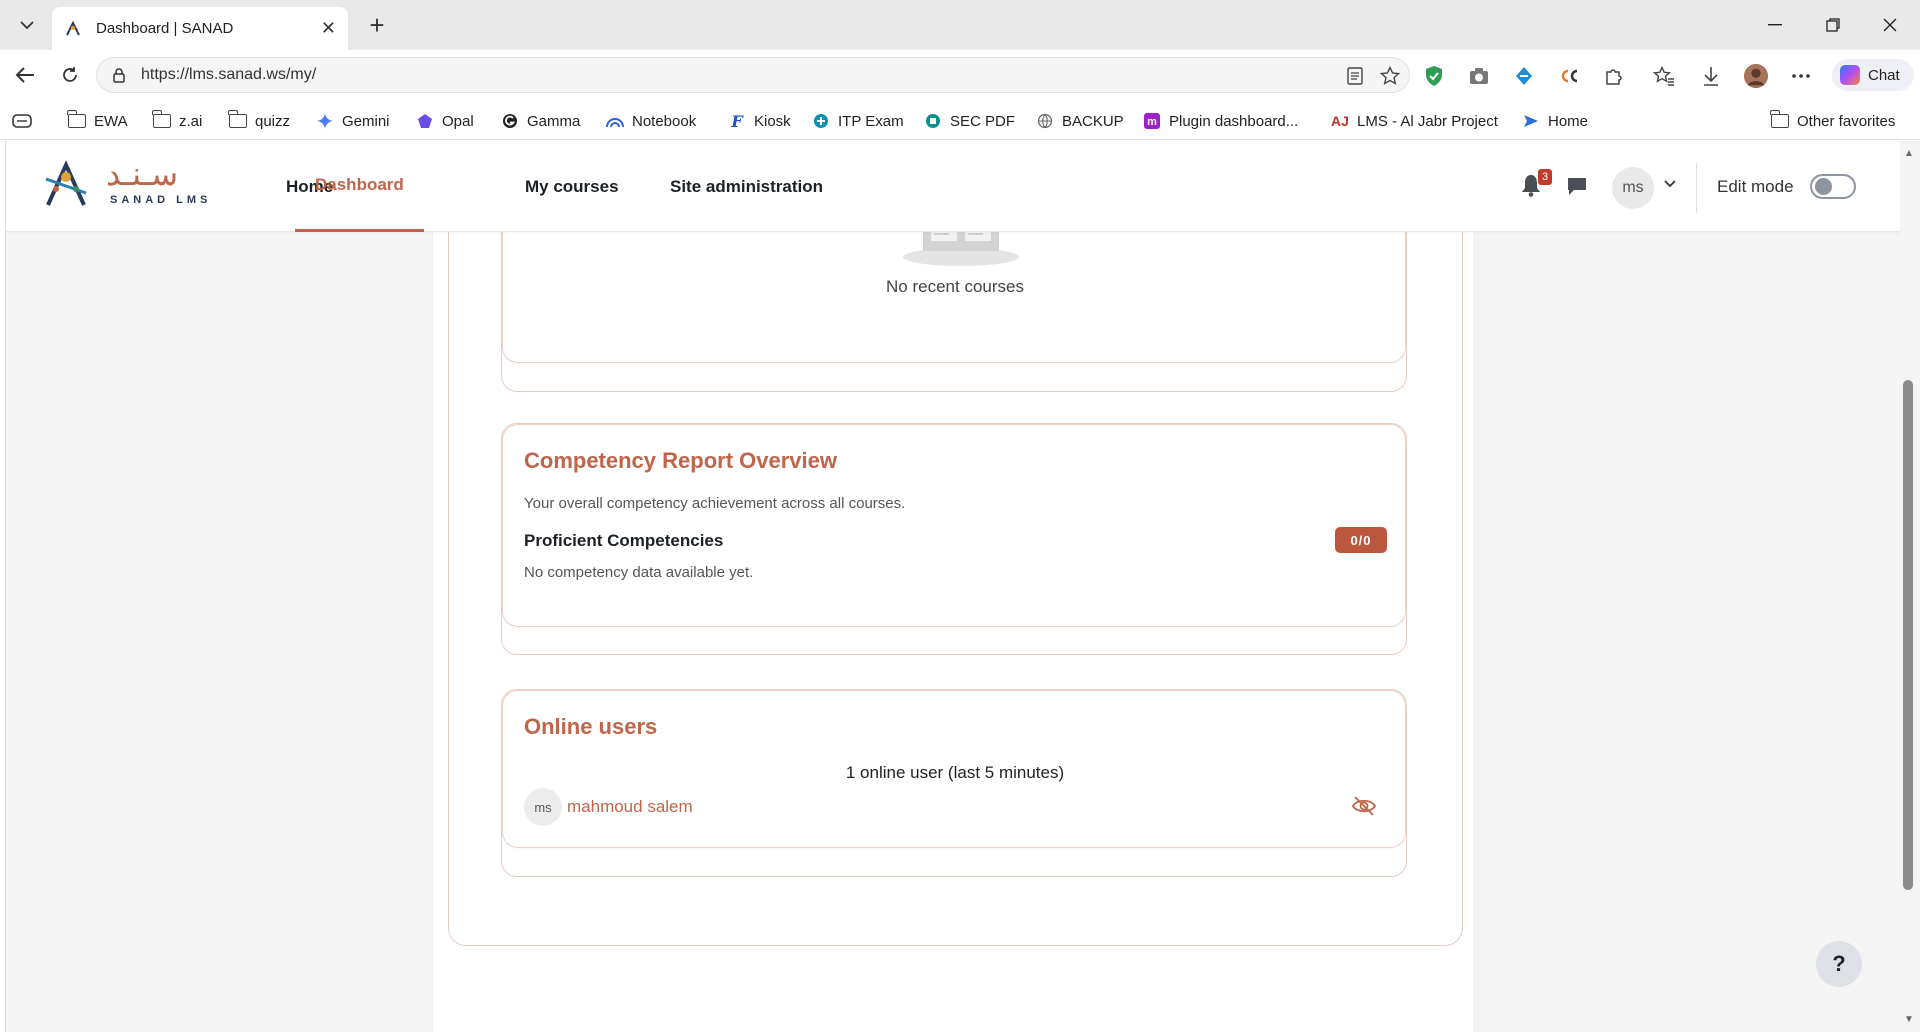 Image resolution: width=1920 pixels, height=1032 pixels. I want to click on logo-arabic-text: سـنـد, so click(142, 174).